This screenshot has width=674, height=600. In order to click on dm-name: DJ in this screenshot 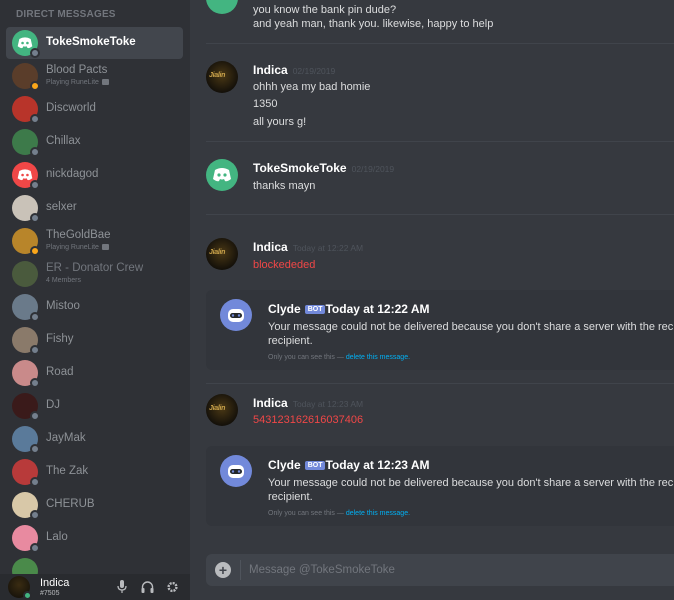, I will do `click(53, 404)`.